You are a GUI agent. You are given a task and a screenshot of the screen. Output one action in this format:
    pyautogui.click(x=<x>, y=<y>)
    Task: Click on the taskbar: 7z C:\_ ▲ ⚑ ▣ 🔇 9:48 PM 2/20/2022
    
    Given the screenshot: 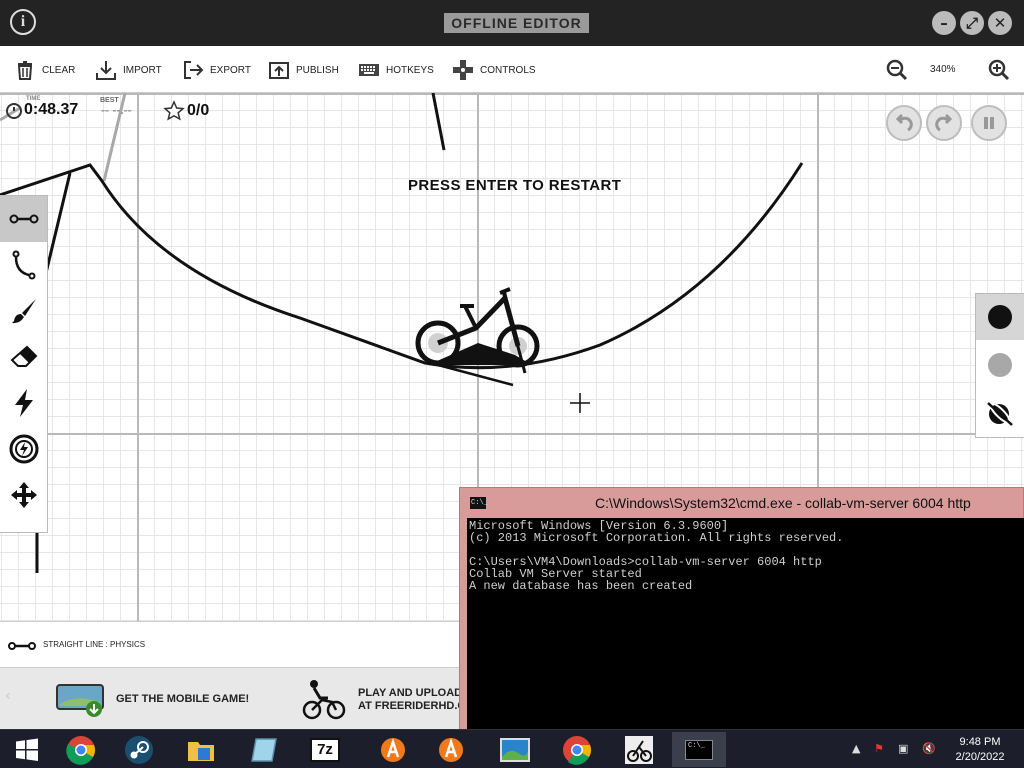 What is the action you would take?
    pyautogui.click(x=512, y=748)
    